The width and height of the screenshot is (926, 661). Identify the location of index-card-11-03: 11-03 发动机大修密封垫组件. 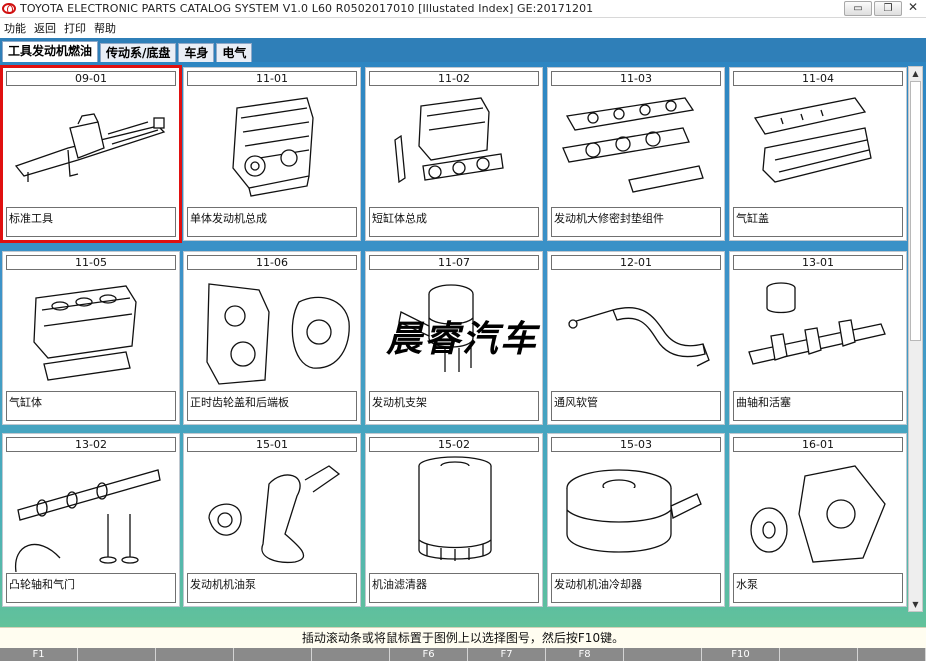
(636, 154).